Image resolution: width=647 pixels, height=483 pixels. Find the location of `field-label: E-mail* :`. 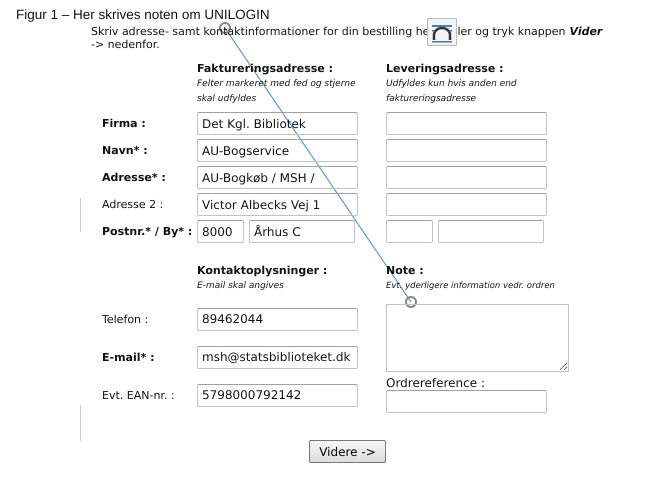

field-label: E-mail* : is located at coordinates (129, 358).